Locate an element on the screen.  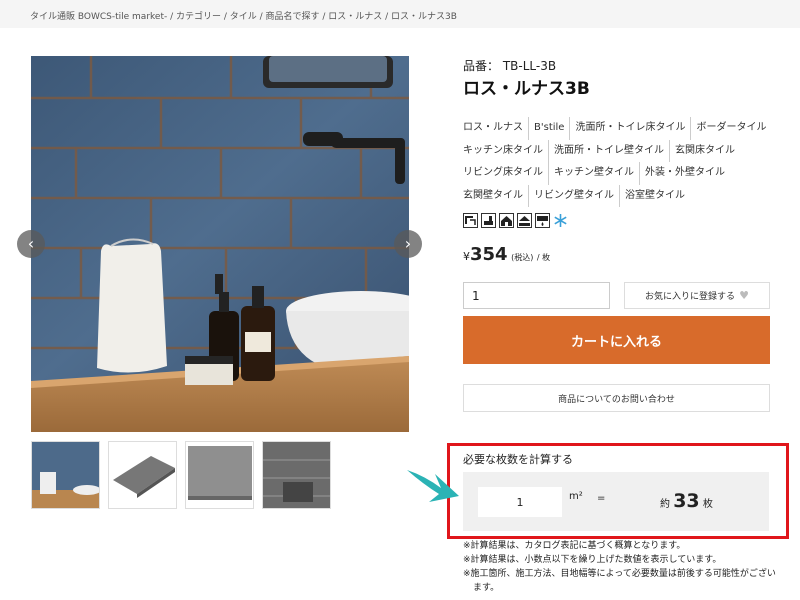
result-prefix: 約 is located at coordinates (665, 504).